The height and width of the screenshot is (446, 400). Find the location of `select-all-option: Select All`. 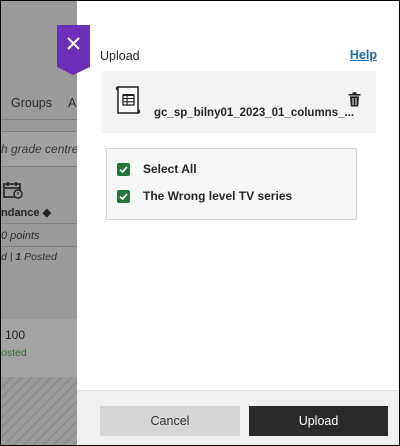

select-all-option: Select All is located at coordinates (157, 169).